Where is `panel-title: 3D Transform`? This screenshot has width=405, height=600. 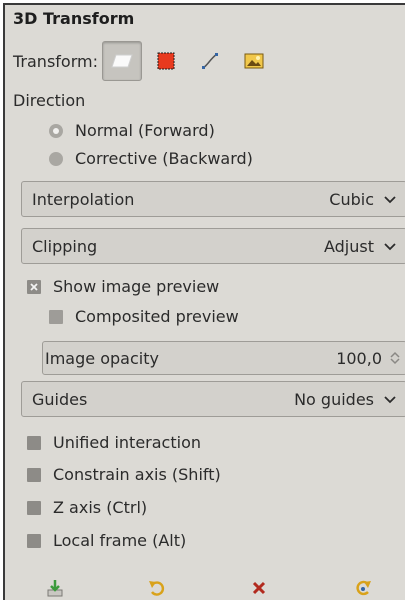
panel-title: 3D Transform is located at coordinates (74, 18).